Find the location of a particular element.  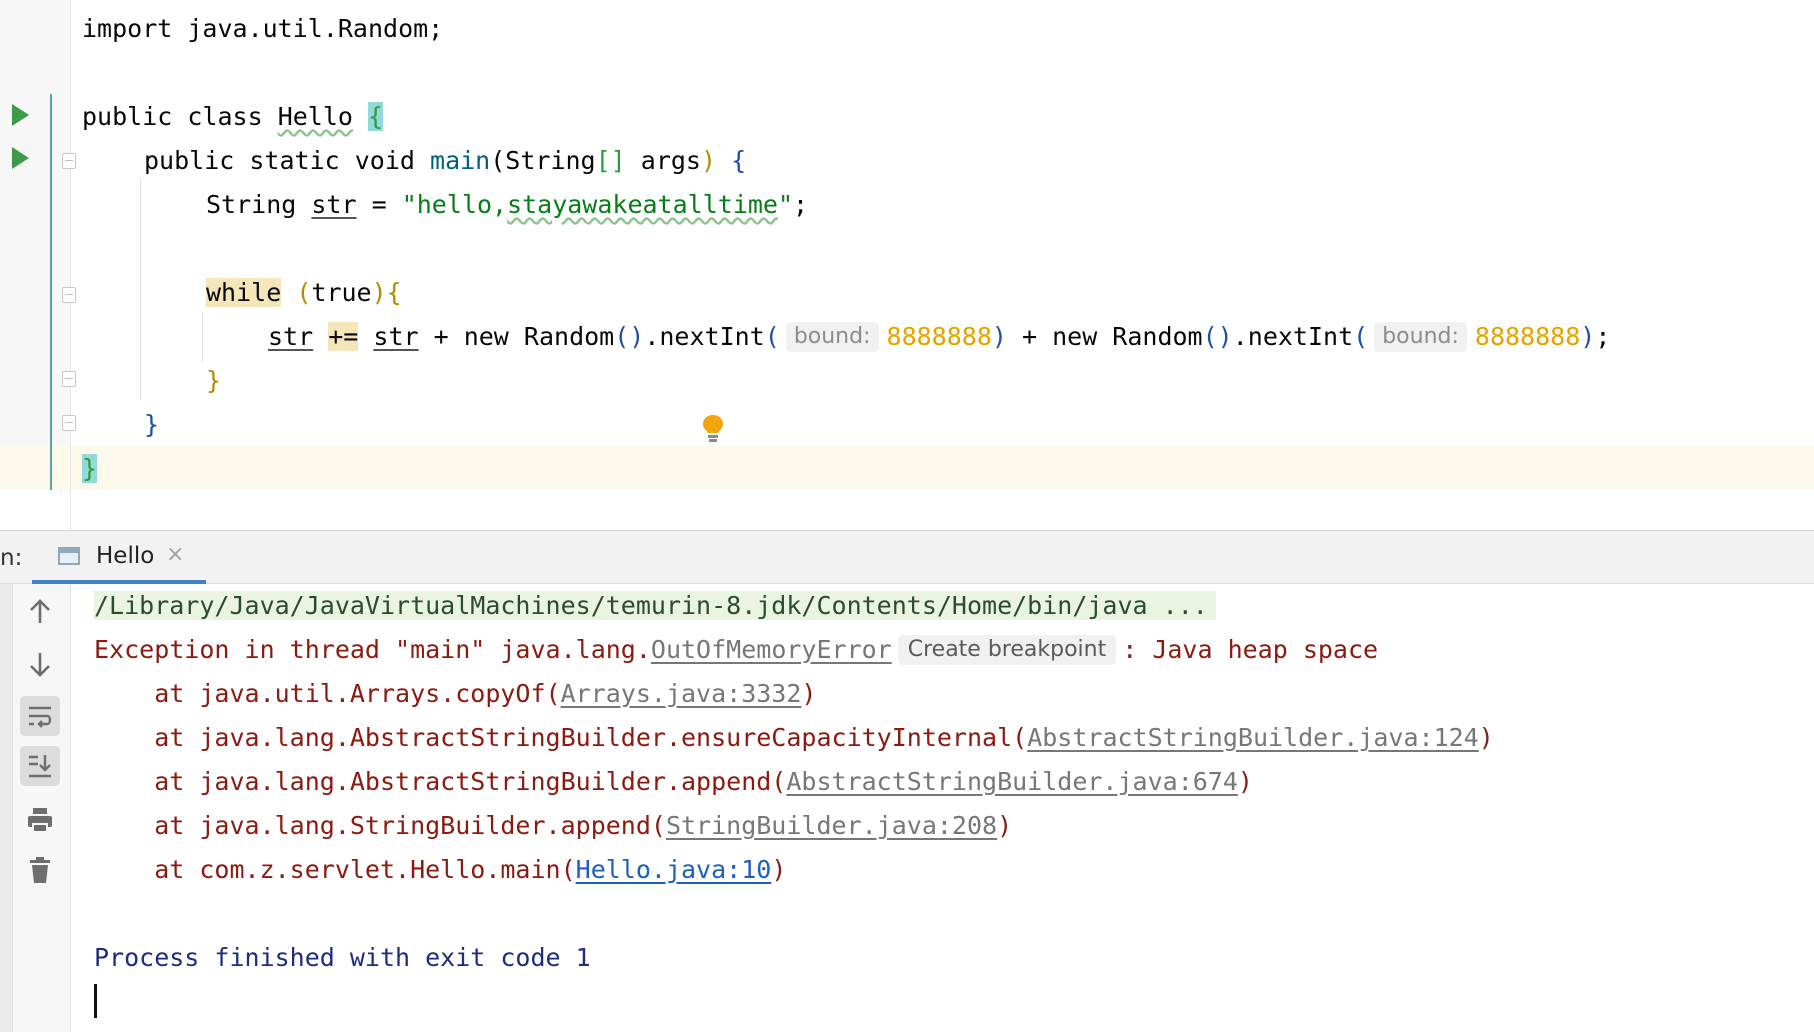

code-line-10: } is located at coordinates (151, 425).